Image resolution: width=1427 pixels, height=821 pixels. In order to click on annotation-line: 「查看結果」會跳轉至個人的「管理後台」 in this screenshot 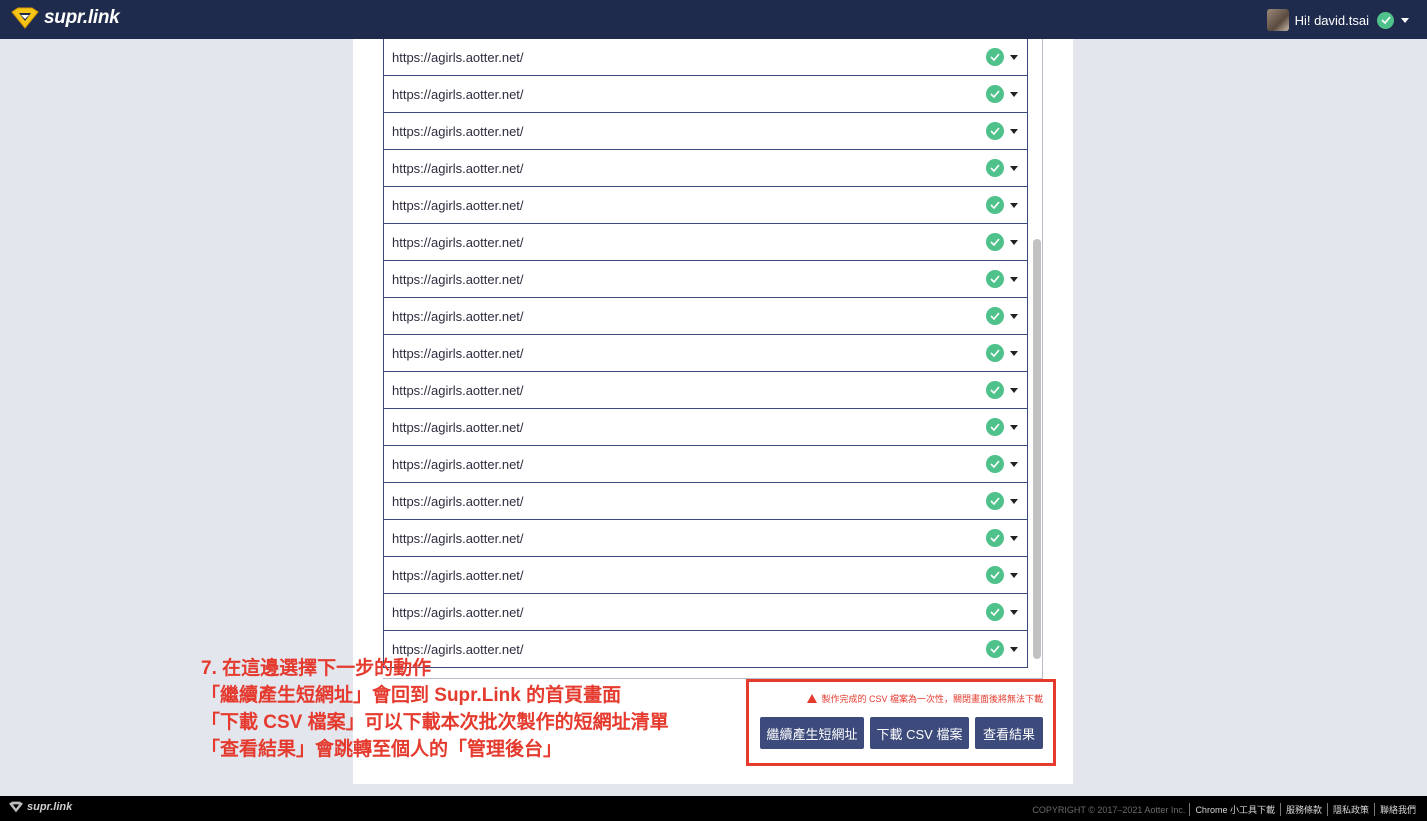, I will do `click(382, 749)`.